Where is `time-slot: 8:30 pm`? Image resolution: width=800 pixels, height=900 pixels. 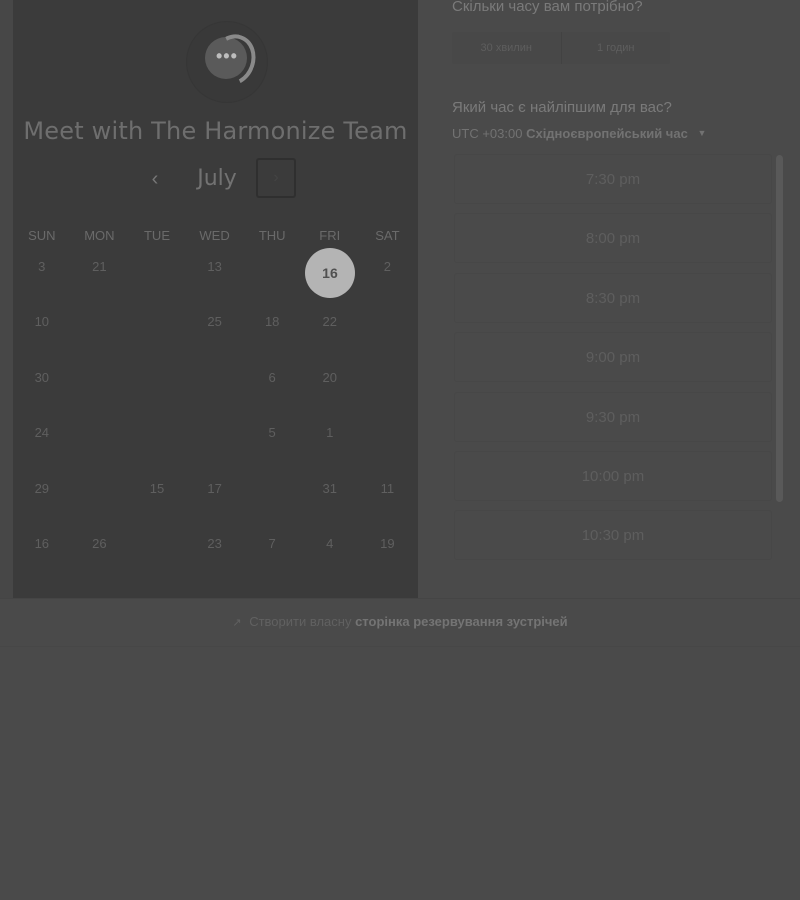 time-slot: 8:30 pm is located at coordinates (613, 297).